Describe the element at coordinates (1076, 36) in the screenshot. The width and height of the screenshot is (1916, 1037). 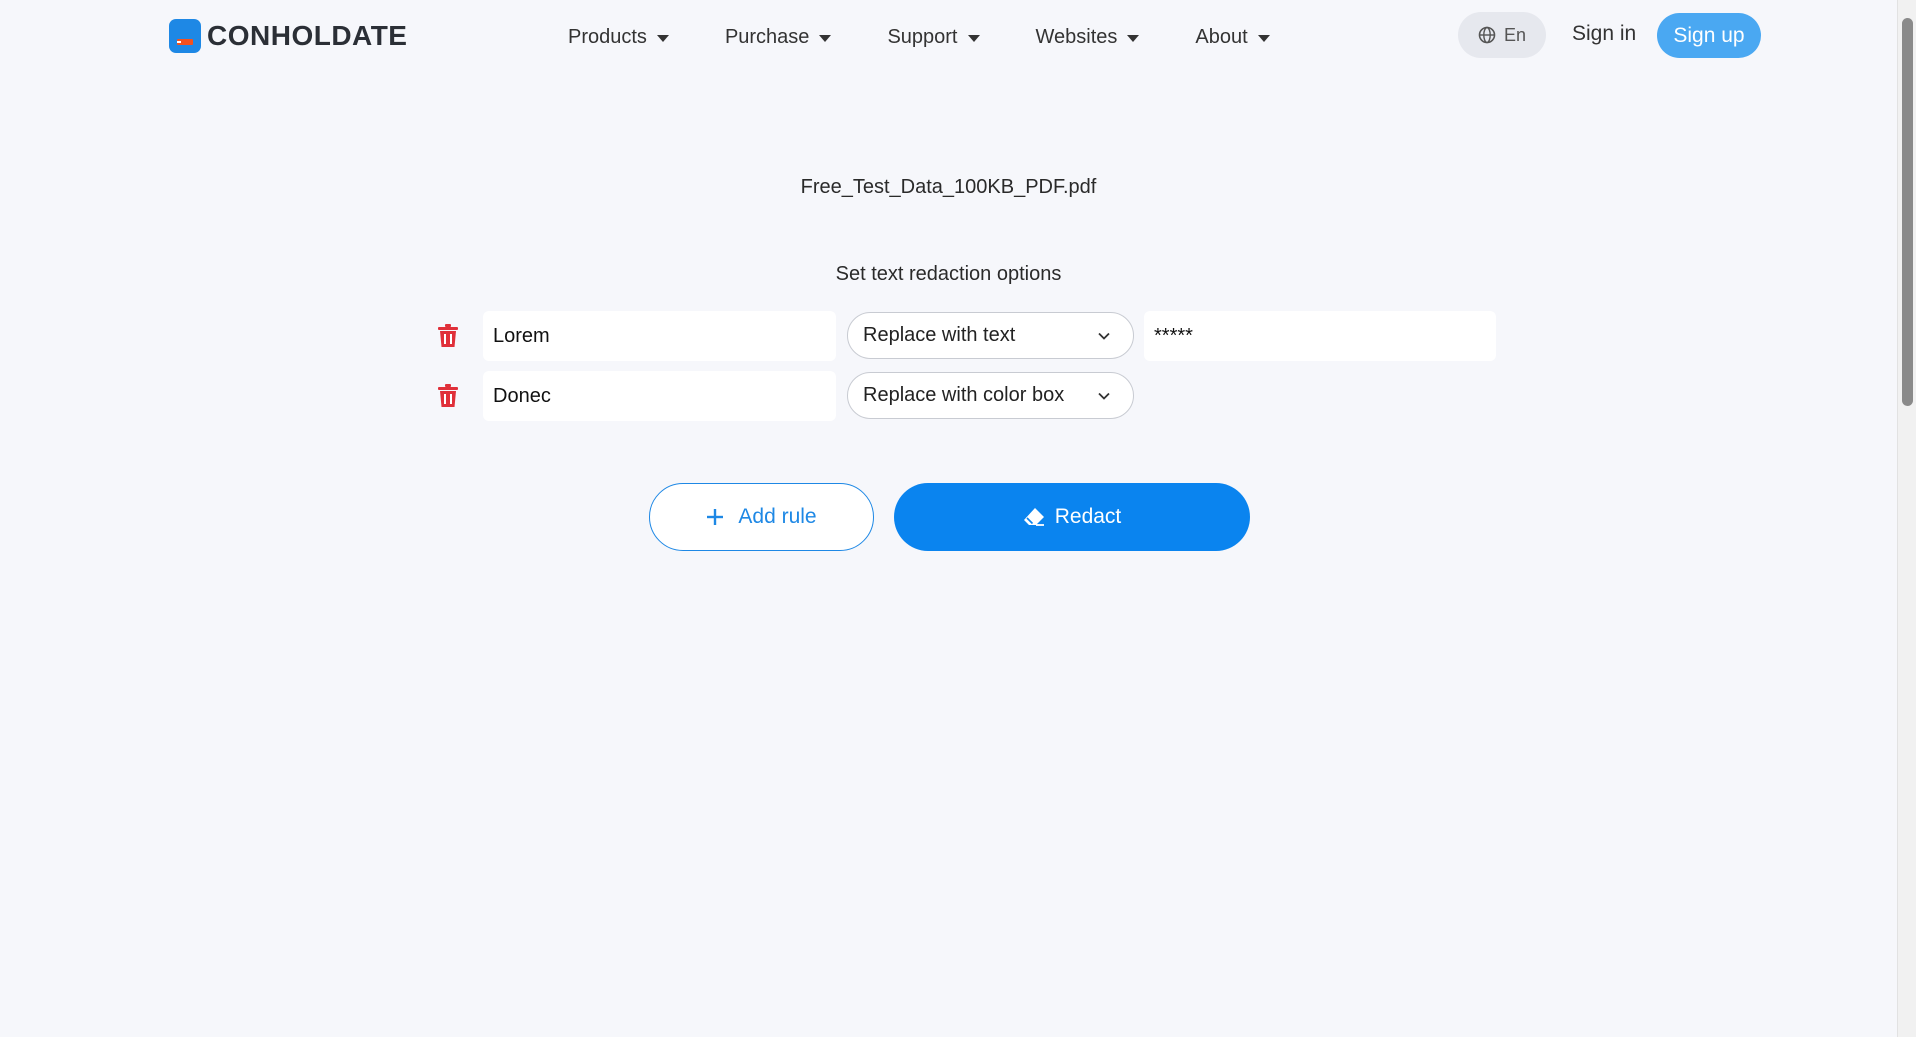
I see `nav-websites-label: Websites` at that location.